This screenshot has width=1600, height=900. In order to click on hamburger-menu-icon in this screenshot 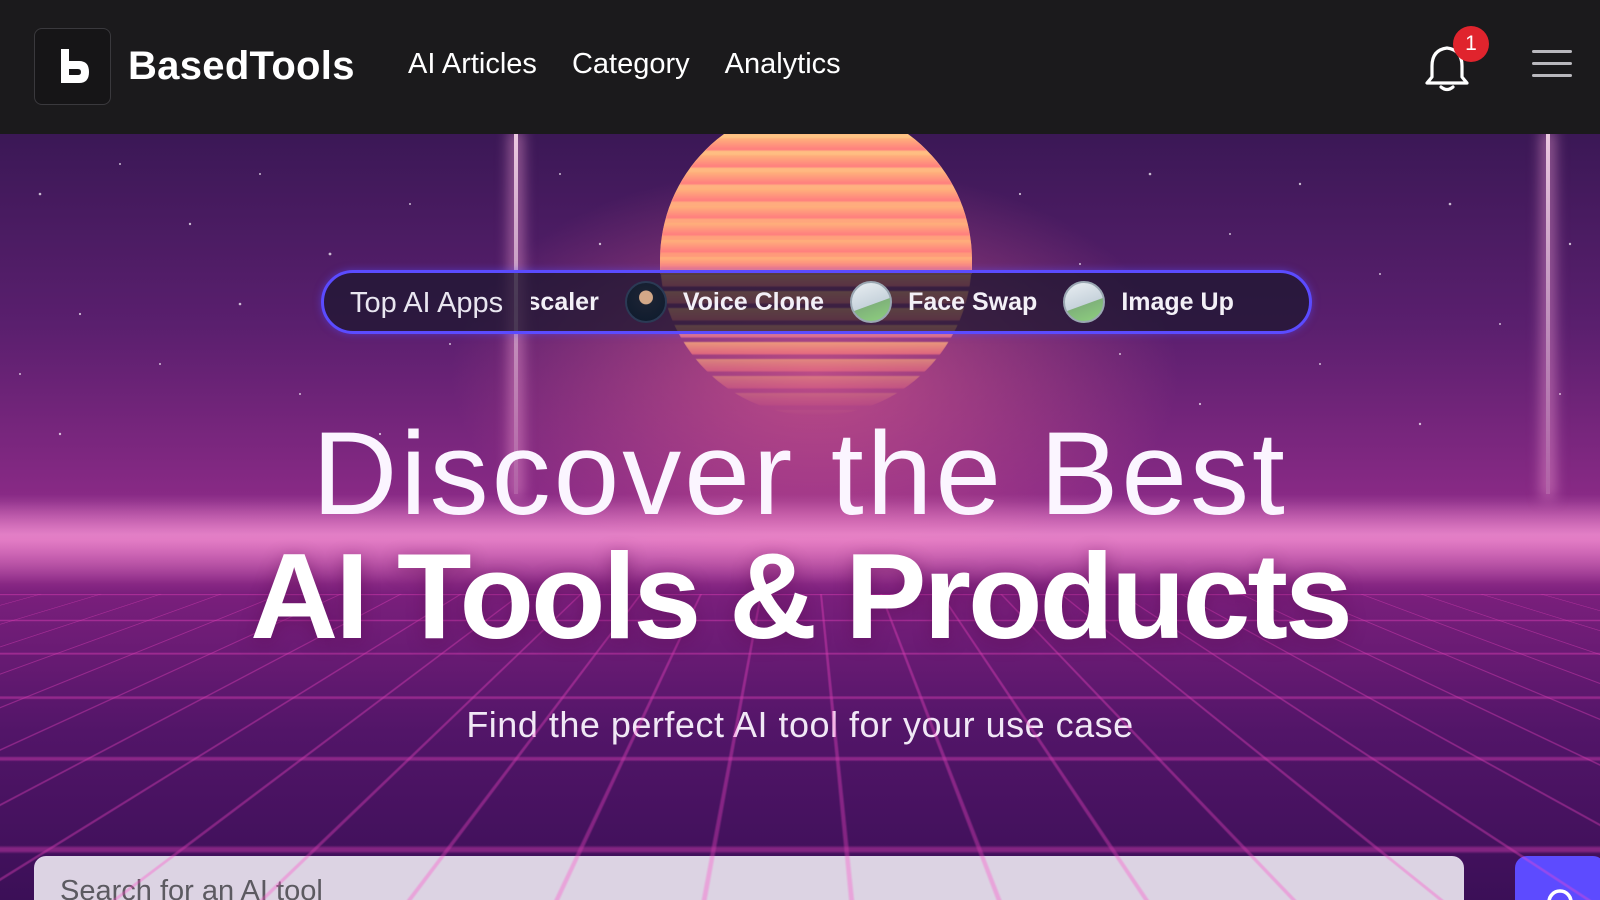, I will do `click(1552, 66)`.